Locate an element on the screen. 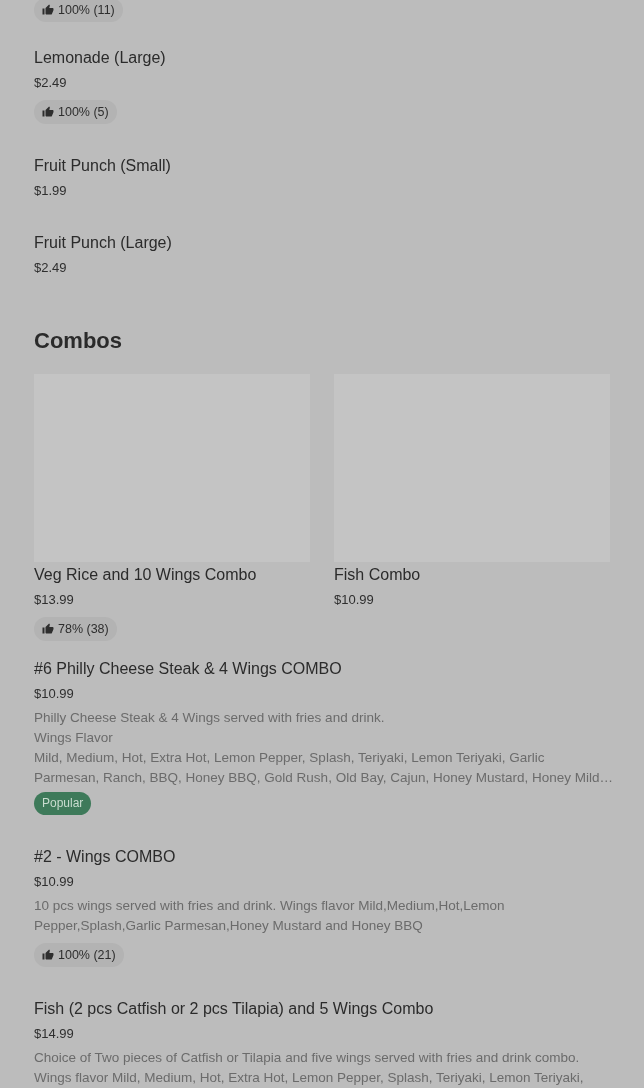  rating-text: 100% (21) is located at coordinates (87, 955).